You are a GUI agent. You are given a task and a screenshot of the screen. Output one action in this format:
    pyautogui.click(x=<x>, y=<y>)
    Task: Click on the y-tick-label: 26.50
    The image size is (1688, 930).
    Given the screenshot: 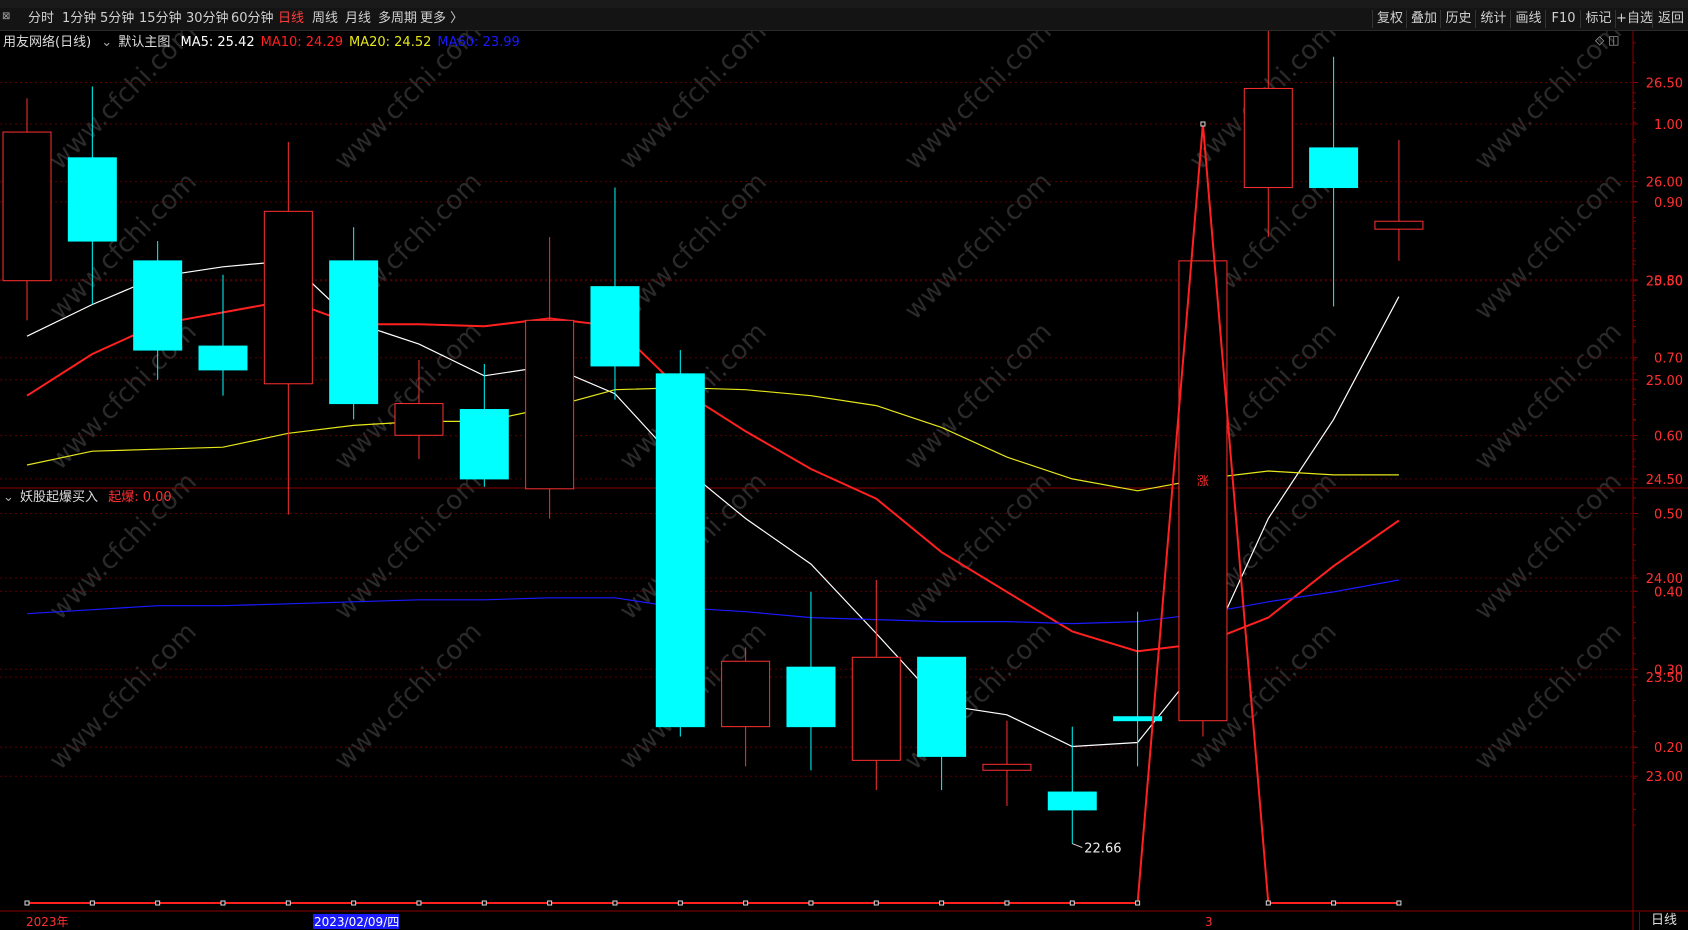 What is the action you would take?
    pyautogui.click(x=1664, y=84)
    